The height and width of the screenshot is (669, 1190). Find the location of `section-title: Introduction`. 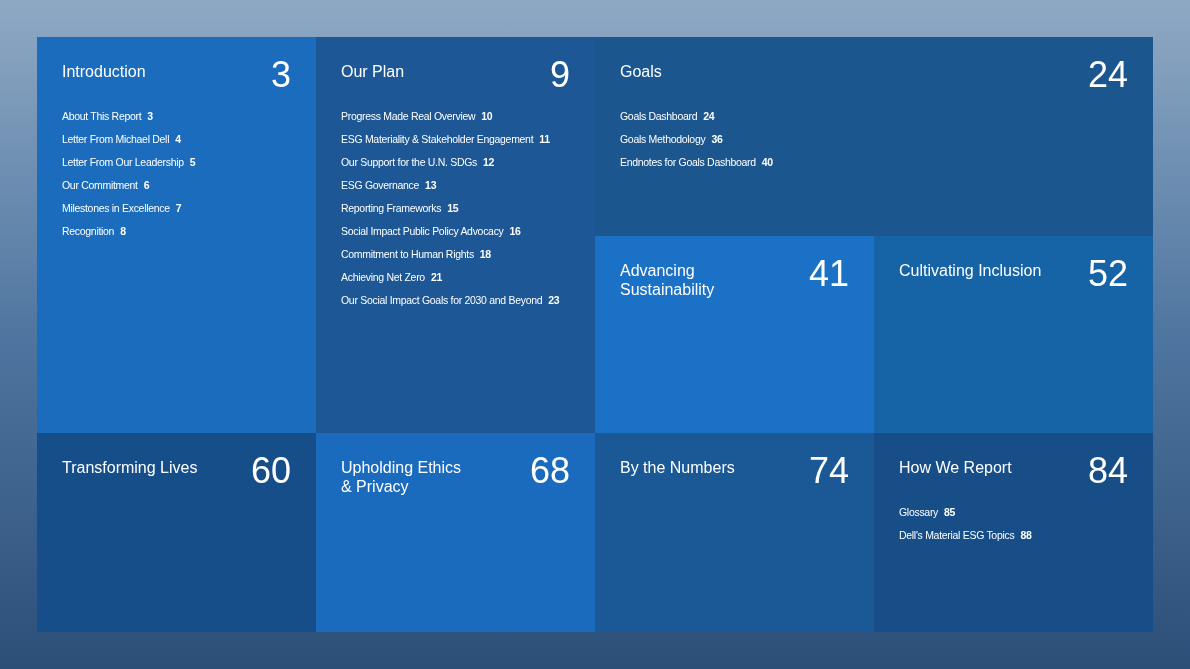

section-title: Introduction is located at coordinates (104, 71).